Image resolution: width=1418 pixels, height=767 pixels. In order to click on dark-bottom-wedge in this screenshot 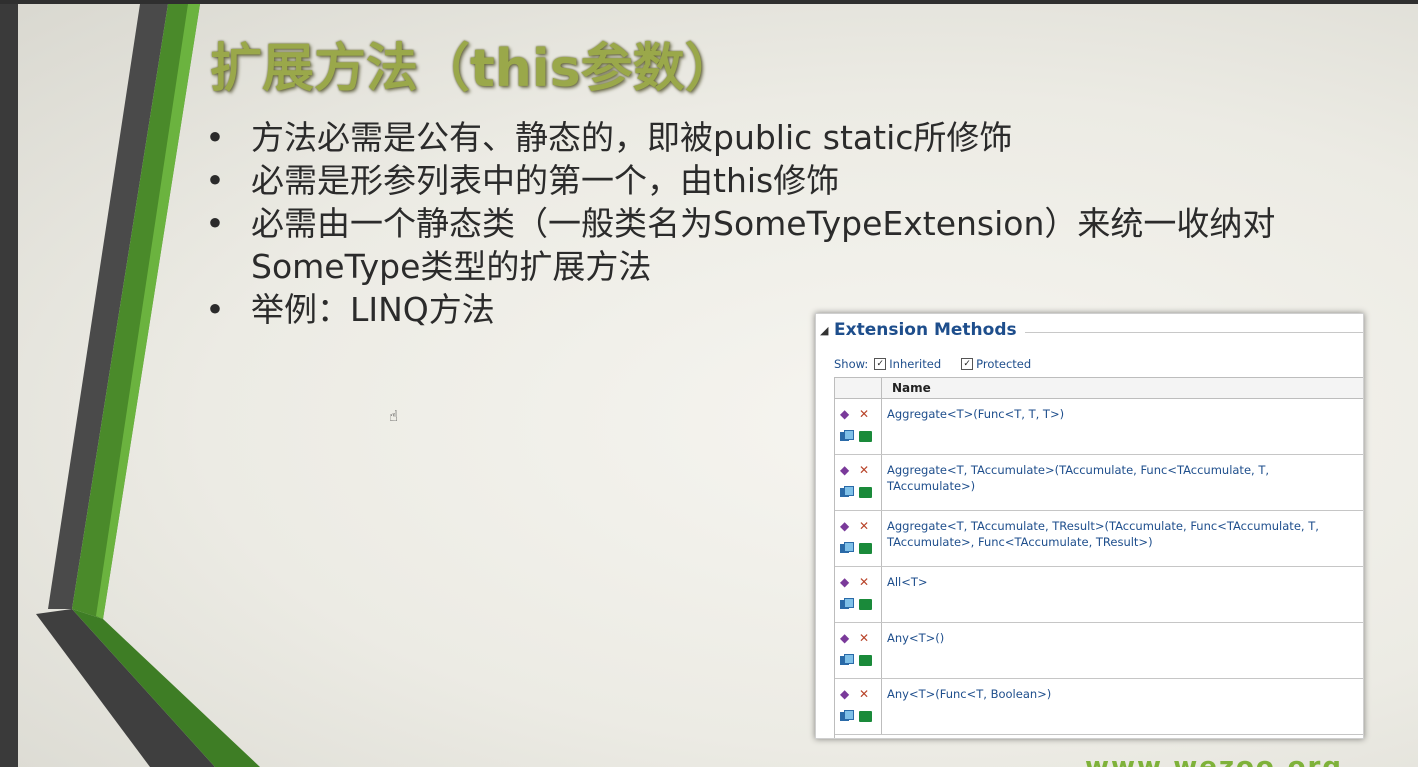, I will do `click(125, 688)`.